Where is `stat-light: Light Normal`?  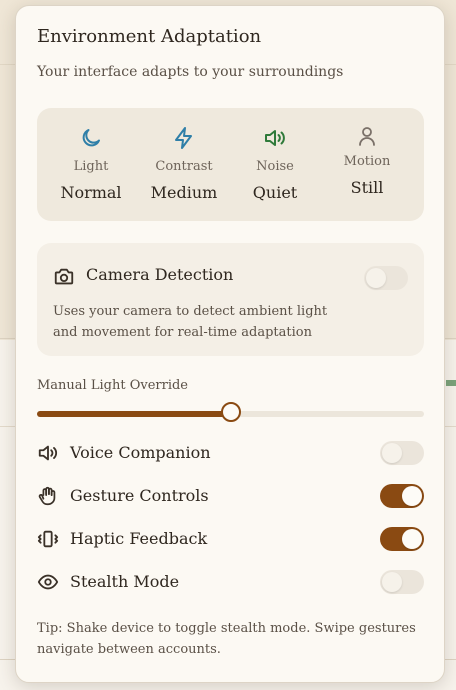
stat-light: Light Normal is located at coordinates (91, 164).